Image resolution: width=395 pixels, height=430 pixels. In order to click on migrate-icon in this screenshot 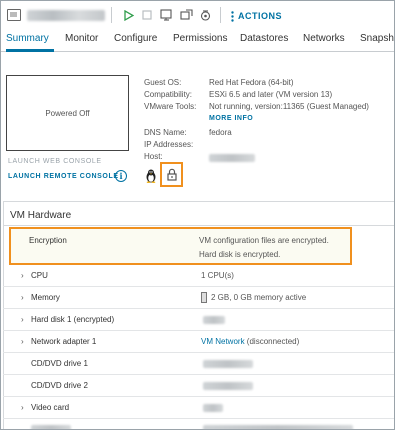, I will do `click(186, 15)`.